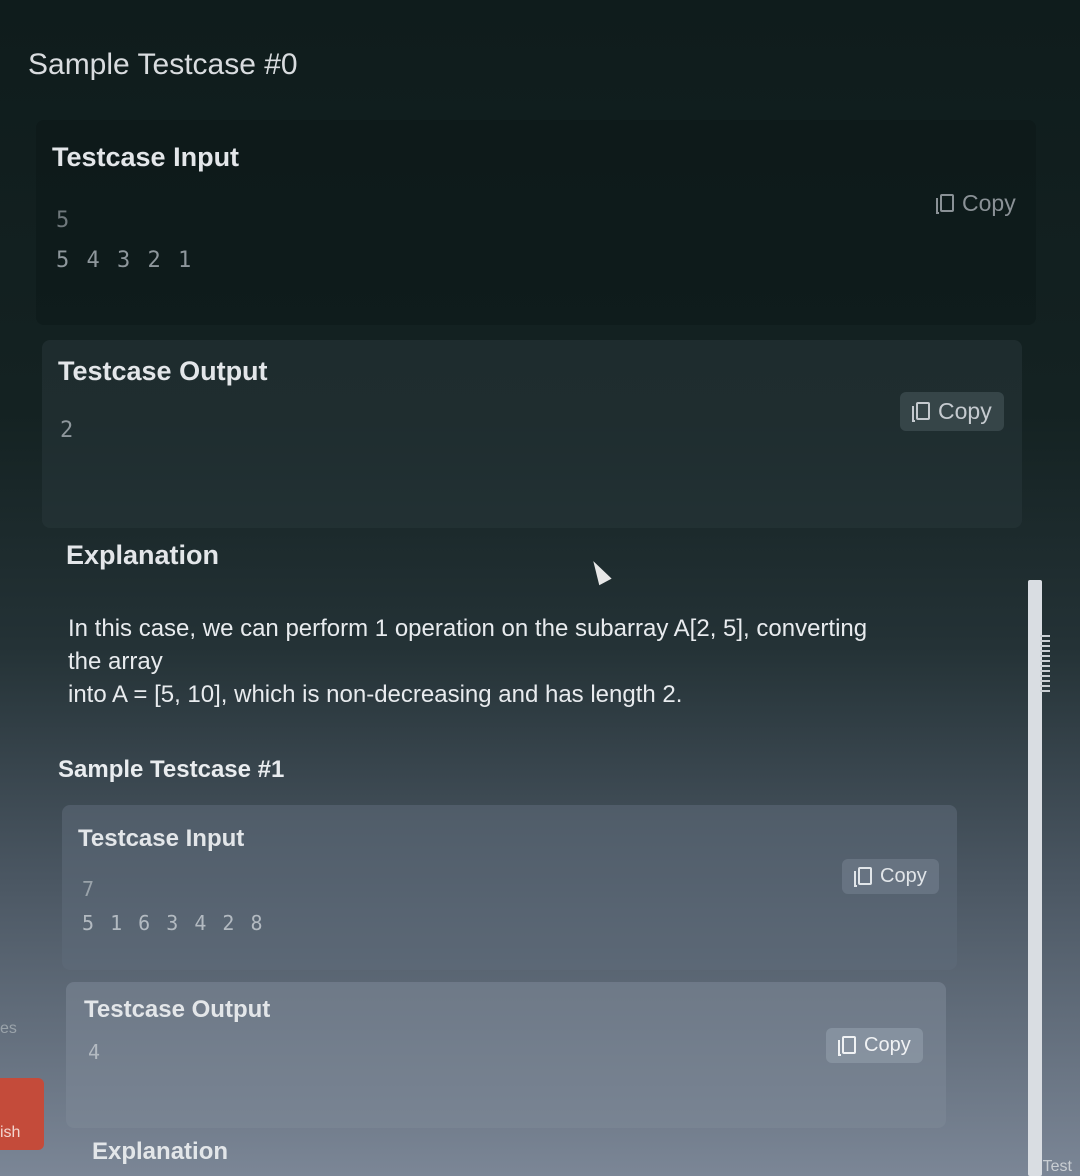 This screenshot has height=1176, width=1080. I want to click on test-tab-label: Test, so click(1057, 1167).